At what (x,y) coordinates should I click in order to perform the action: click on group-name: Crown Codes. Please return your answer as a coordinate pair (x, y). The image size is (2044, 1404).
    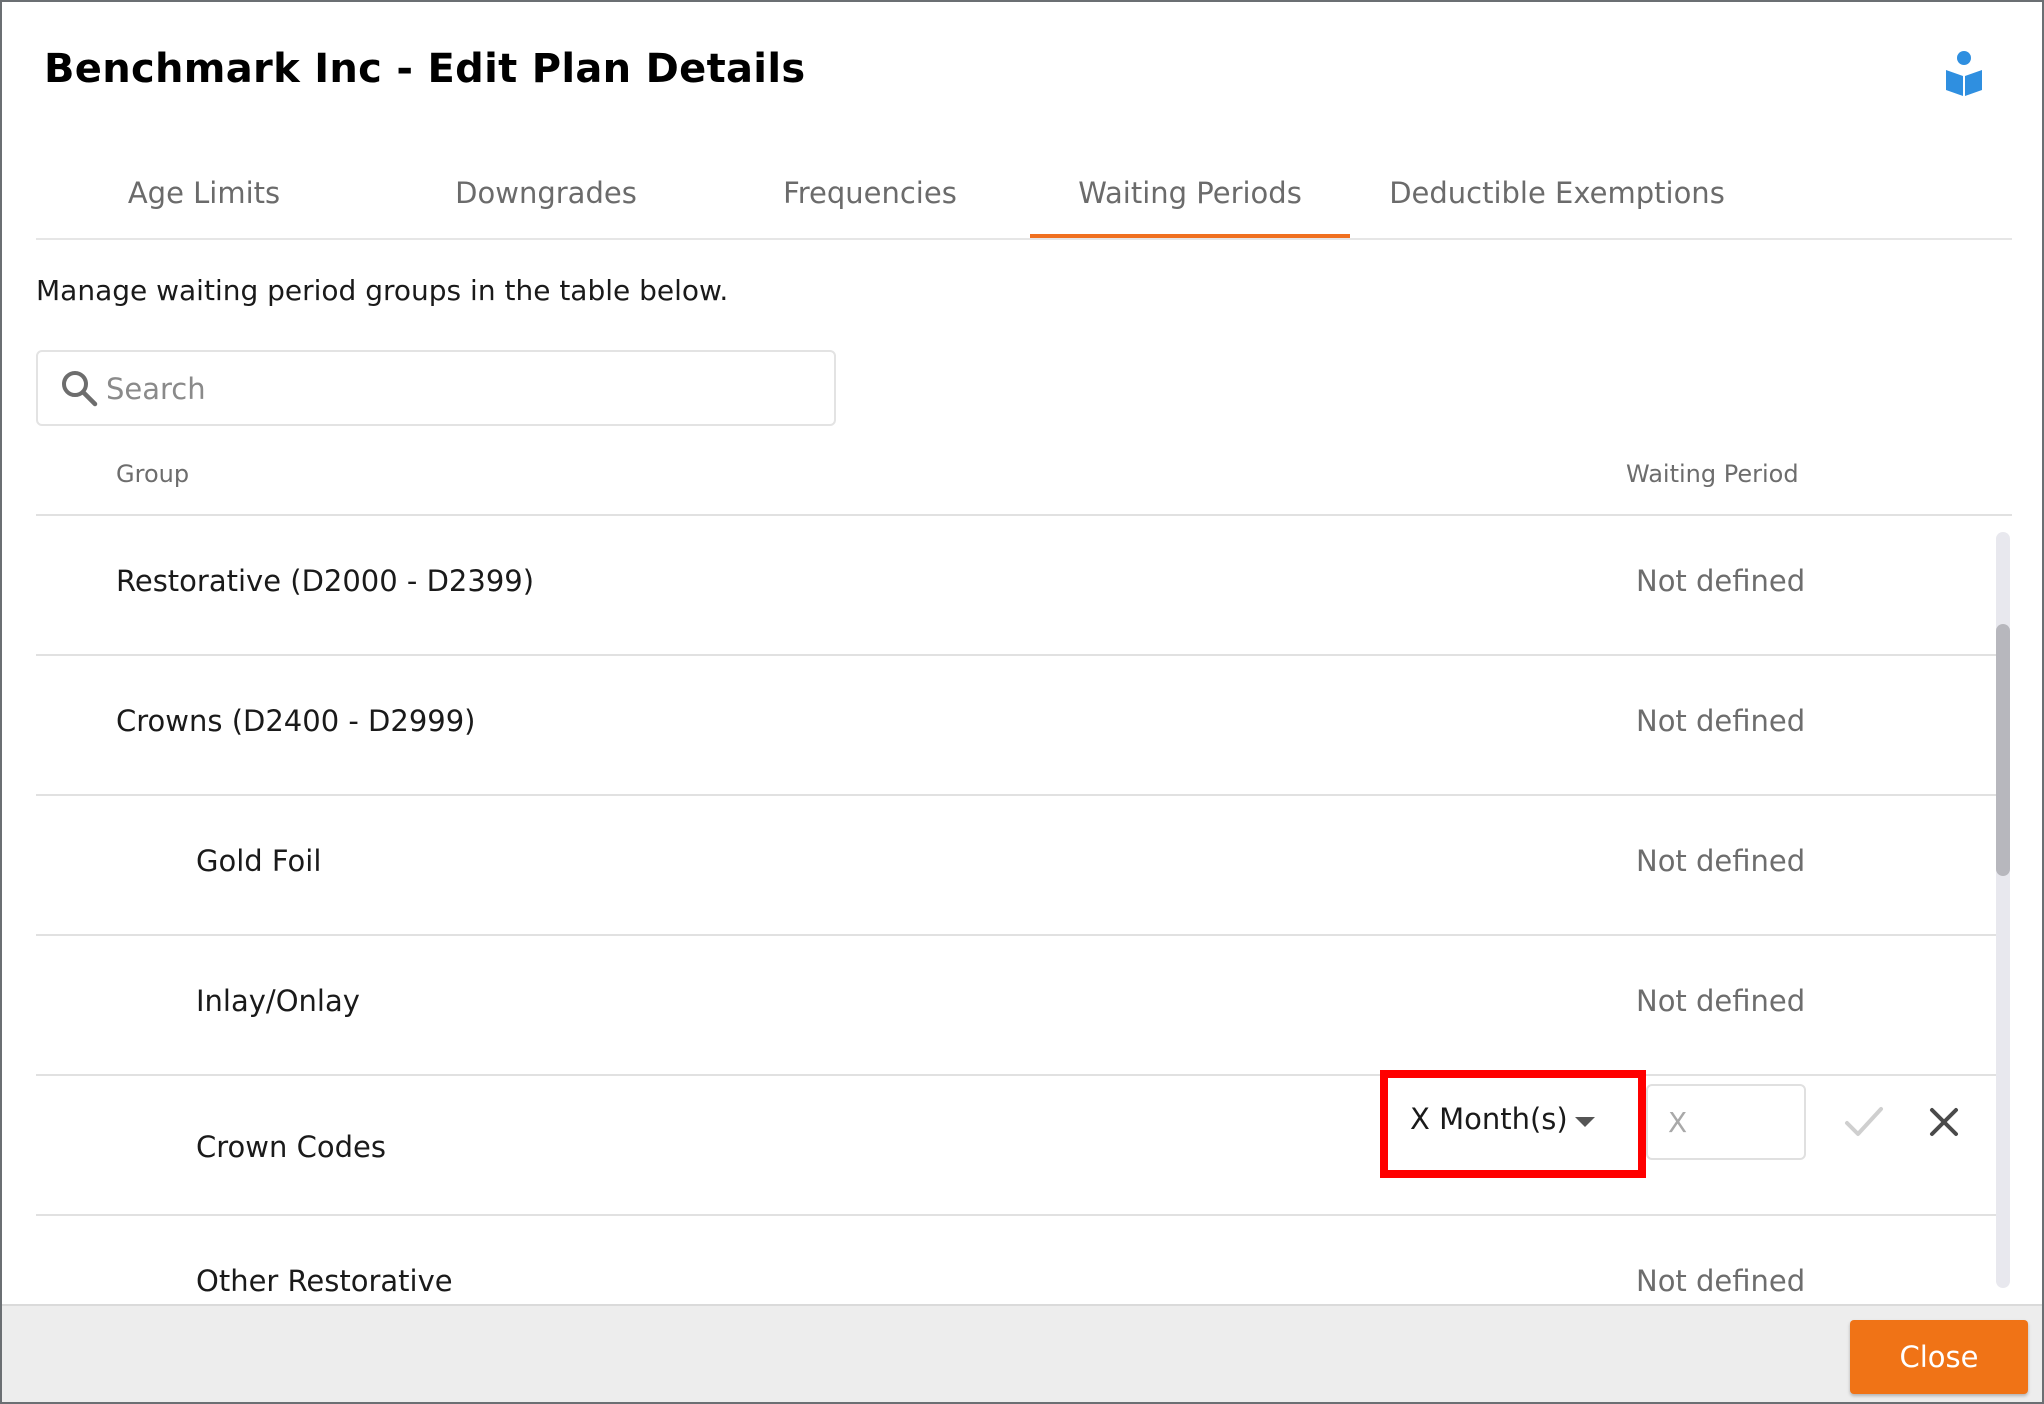
    Looking at the image, I should click on (291, 1147).